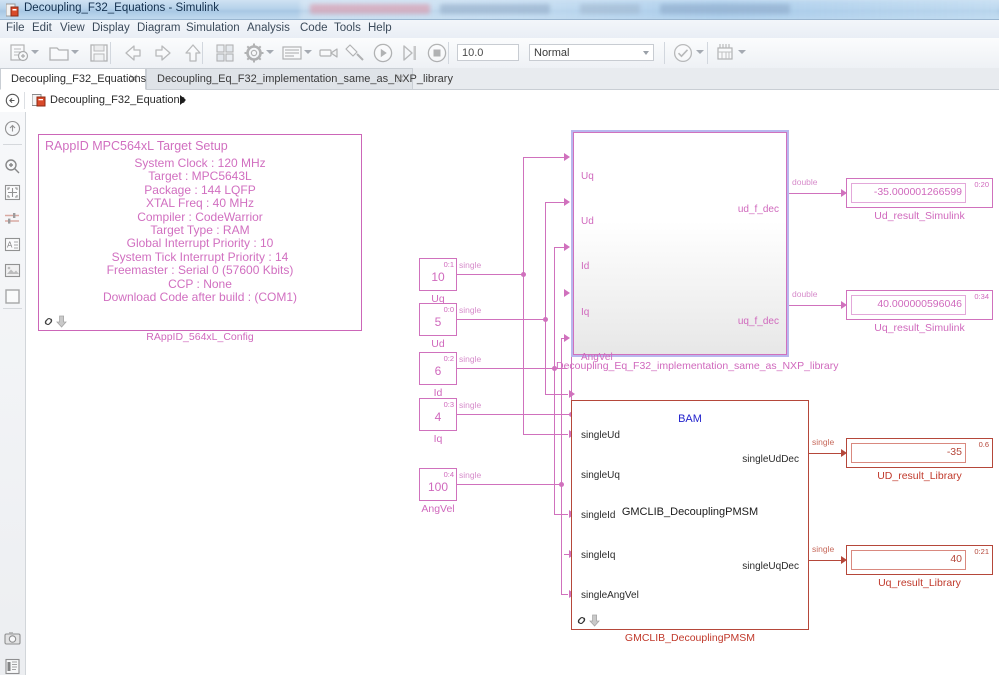 The height and width of the screenshot is (675, 999). Describe the element at coordinates (314, 28) in the screenshot. I see `menu-code: Code` at that location.